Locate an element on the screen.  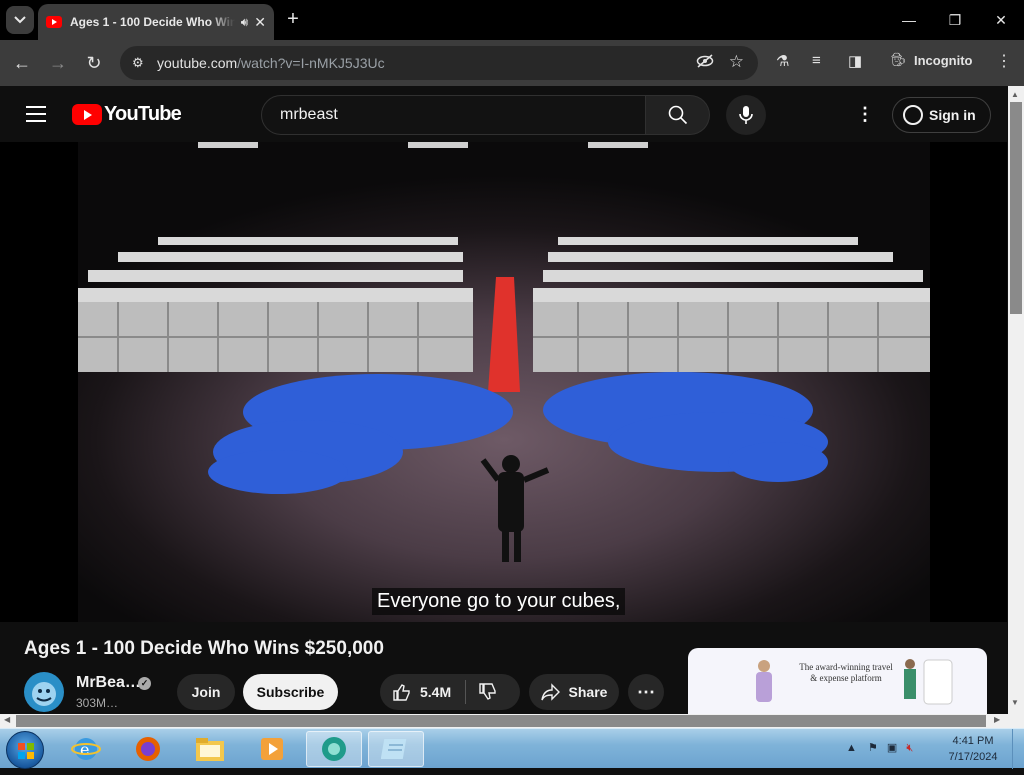
youtube-logo: YouTube is located at coordinates (127, 113).